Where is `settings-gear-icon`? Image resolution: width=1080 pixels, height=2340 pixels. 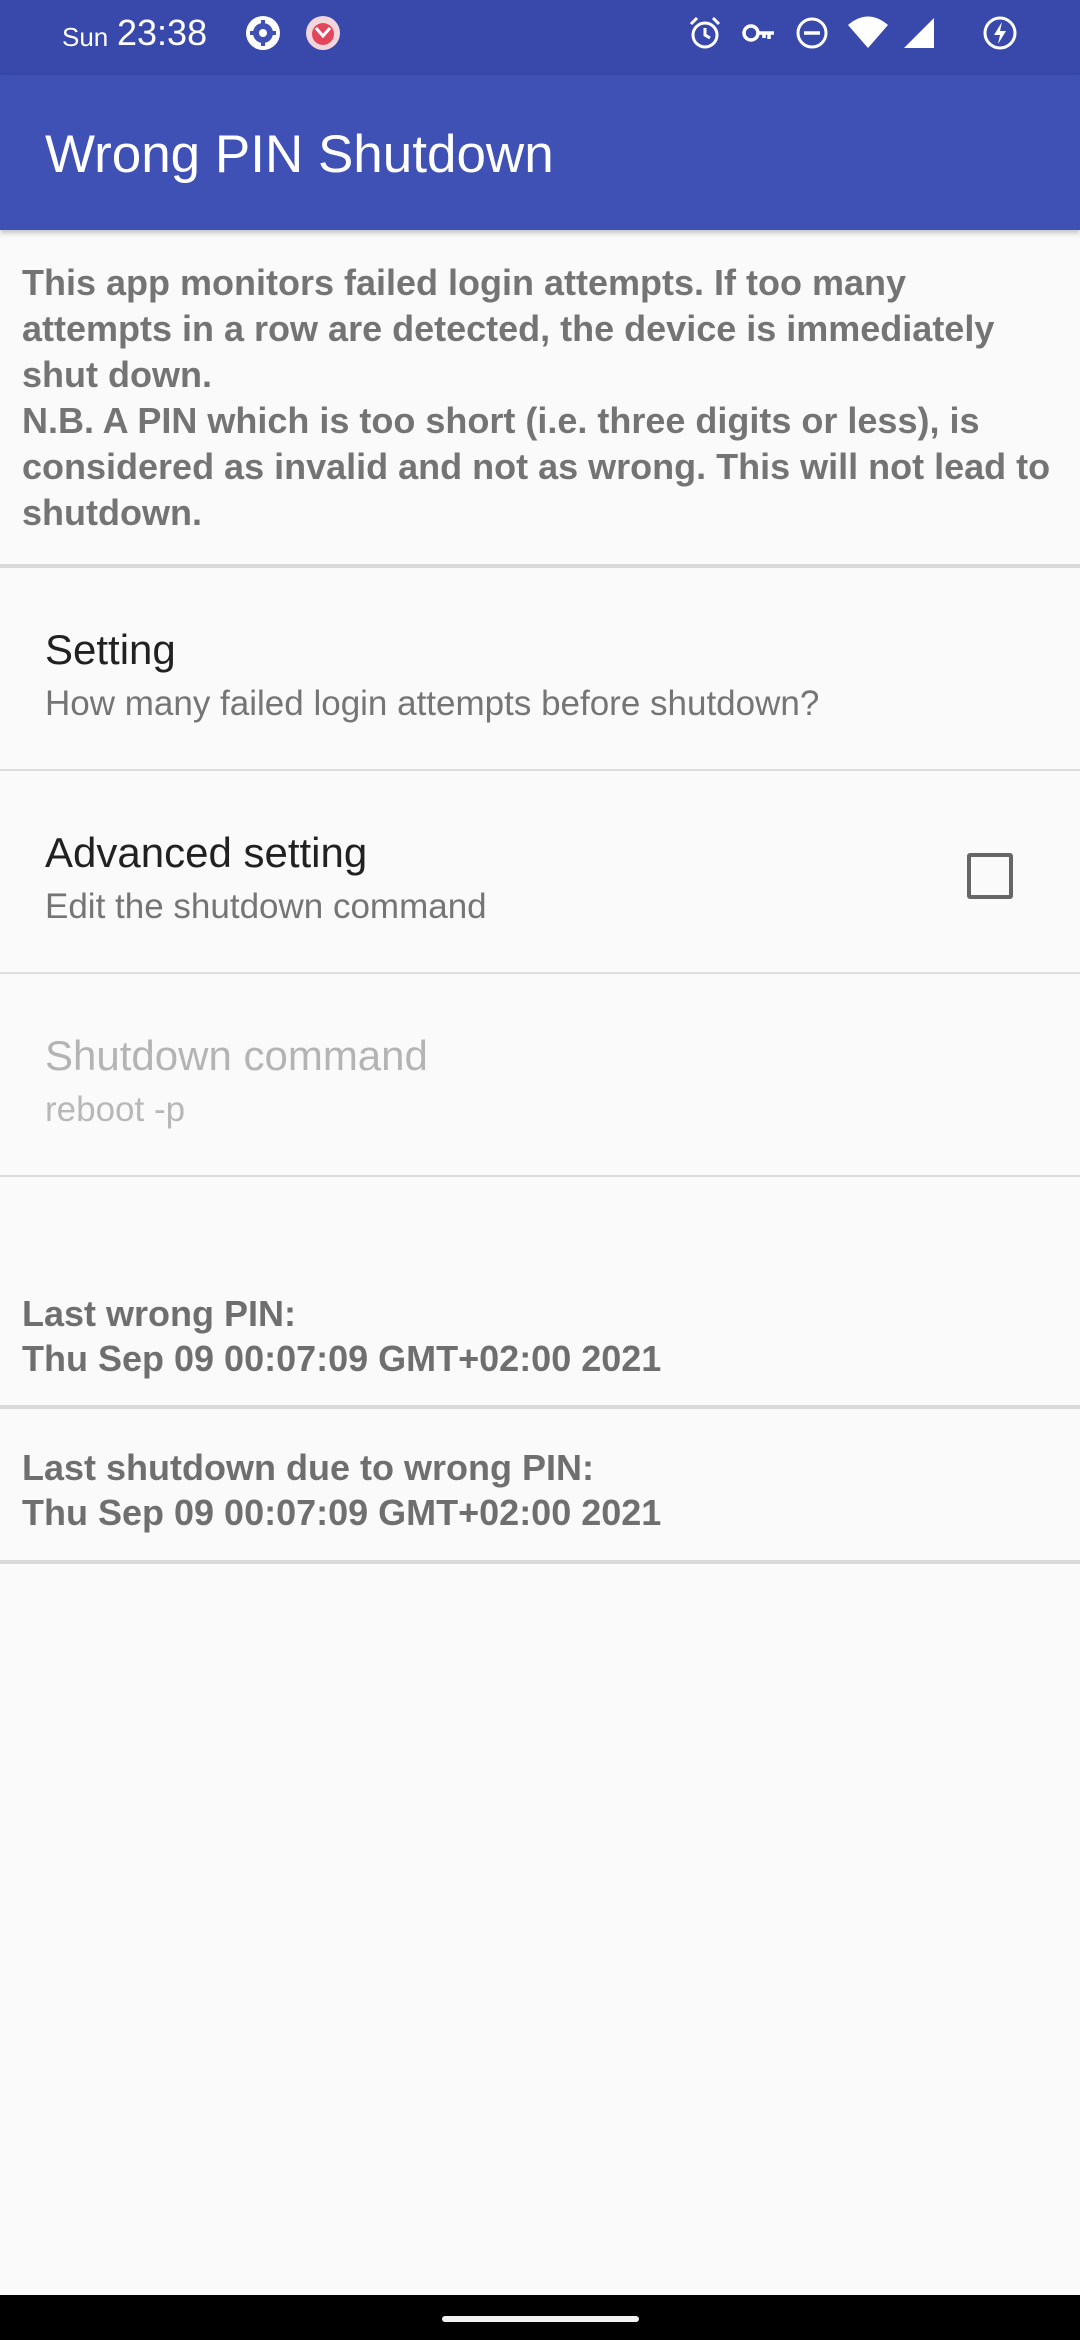 settings-gear-icon is located at coordinates (263, 33).